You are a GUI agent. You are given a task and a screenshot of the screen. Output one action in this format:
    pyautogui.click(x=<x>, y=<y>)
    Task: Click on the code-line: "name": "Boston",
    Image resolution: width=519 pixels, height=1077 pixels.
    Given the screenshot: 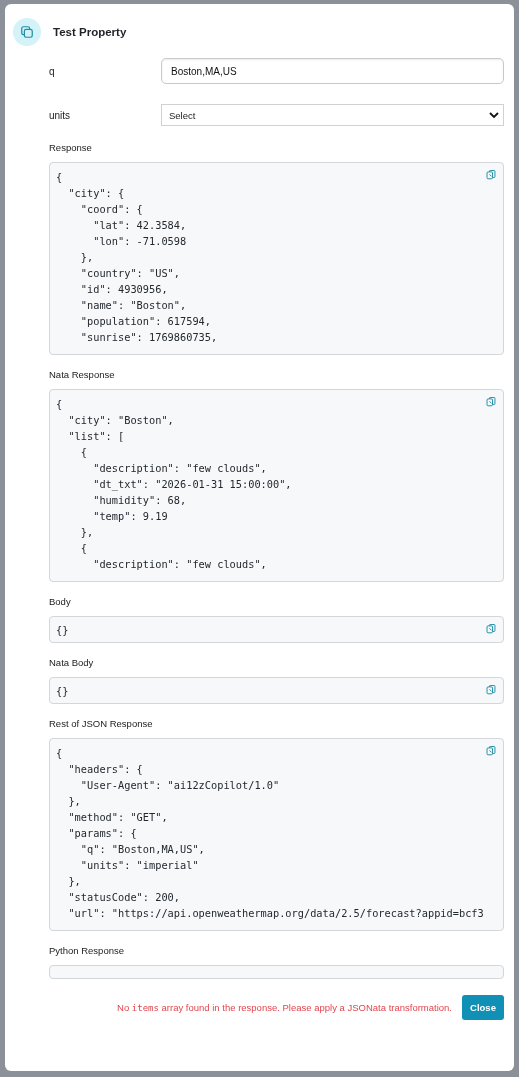 What is the action you would take?
    pyautogui.click(x=133, y=305)
    